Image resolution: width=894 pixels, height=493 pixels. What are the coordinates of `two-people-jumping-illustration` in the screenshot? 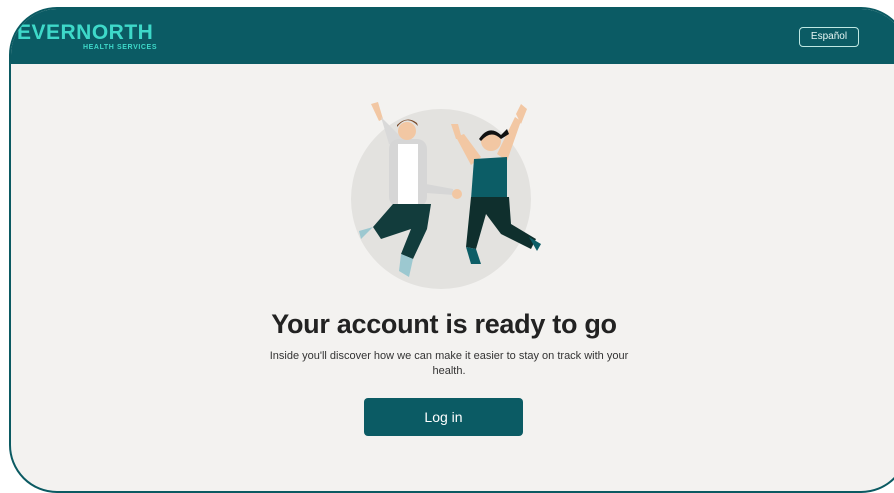 It's located at (446, 195).